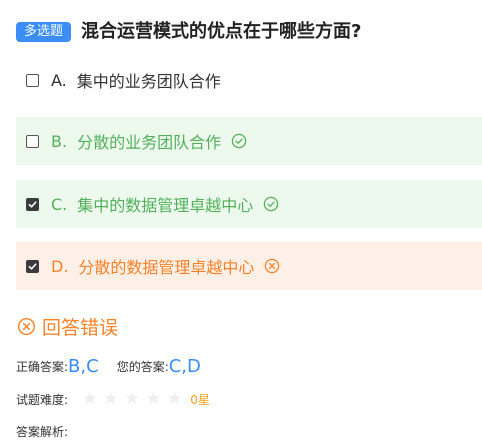 The image size is (482, 446). What do you see at coordinates (59, 204) in the screenshot?
I see `option-c-letter: C.` at bounding box center [59, 204].